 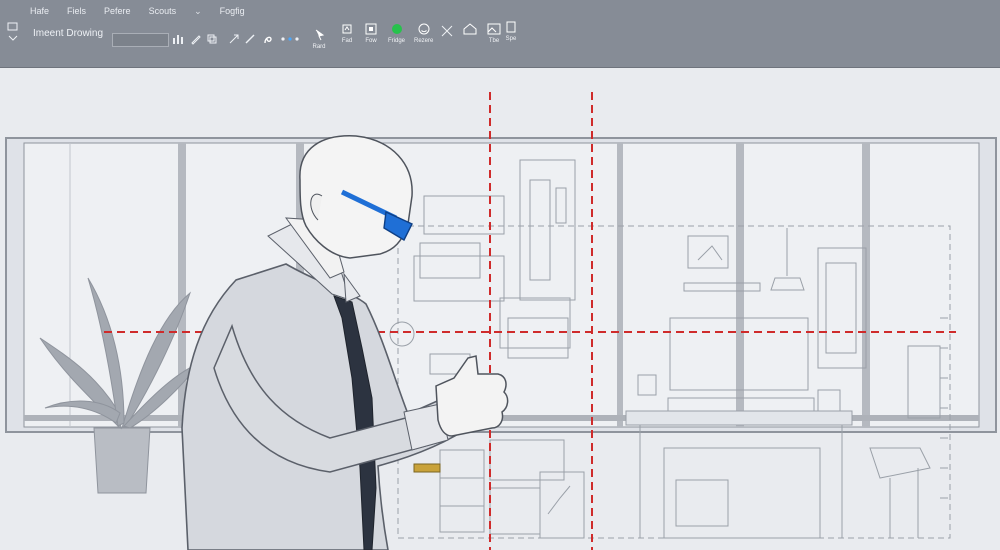 I want to click on bars-icon, so click(x=178, y=39).